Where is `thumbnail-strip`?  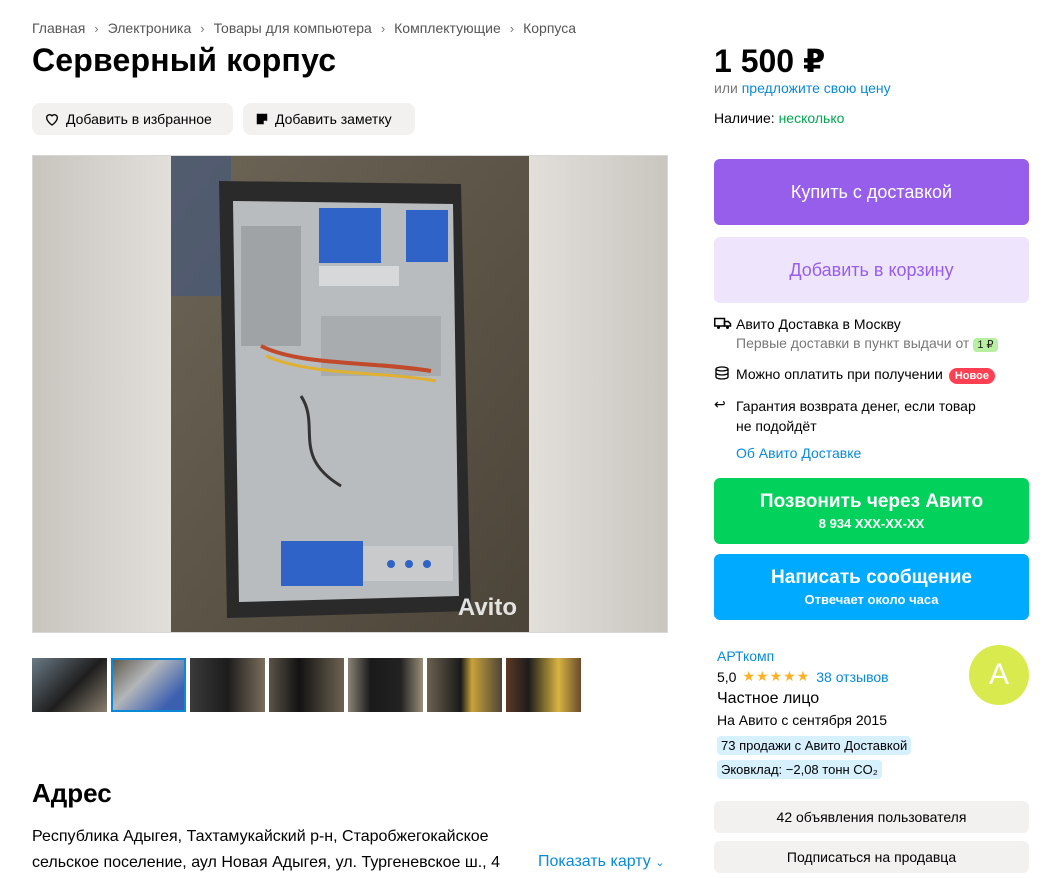
thumbnail-strip is located at coordinates (306, 685).